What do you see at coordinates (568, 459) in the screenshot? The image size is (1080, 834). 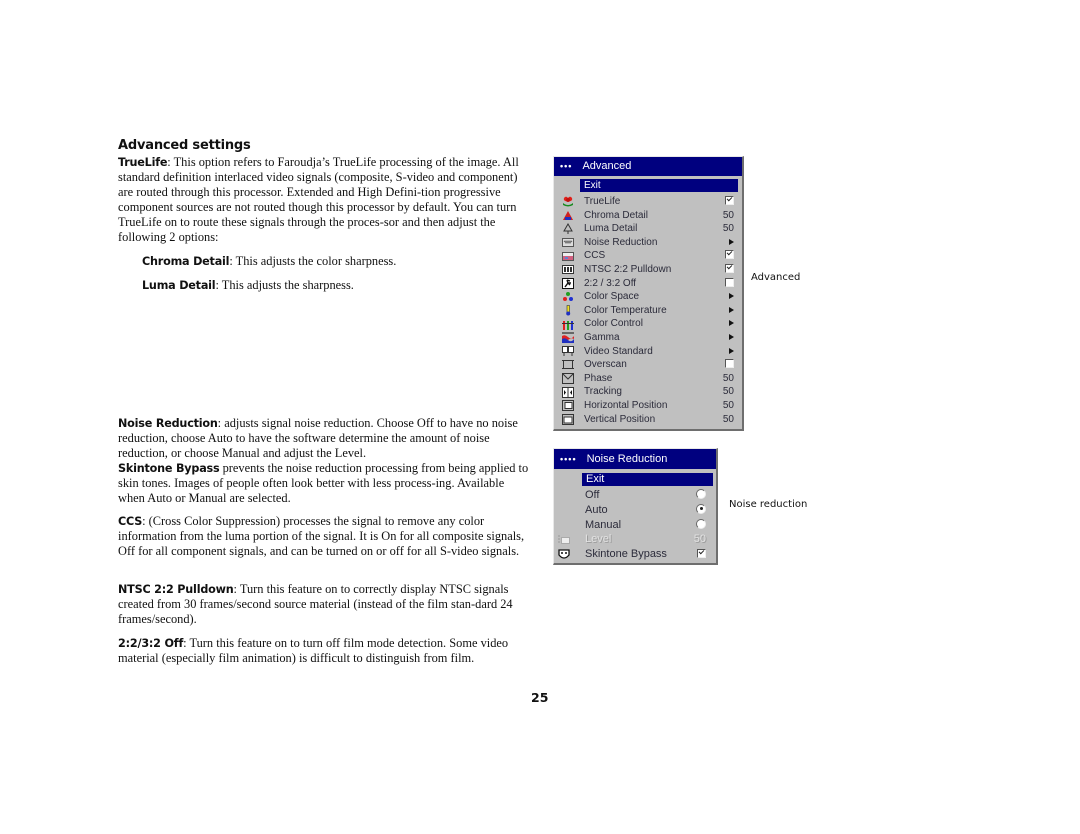 I see `menu-level-dots: ••••` at bounding box center [568, 459].